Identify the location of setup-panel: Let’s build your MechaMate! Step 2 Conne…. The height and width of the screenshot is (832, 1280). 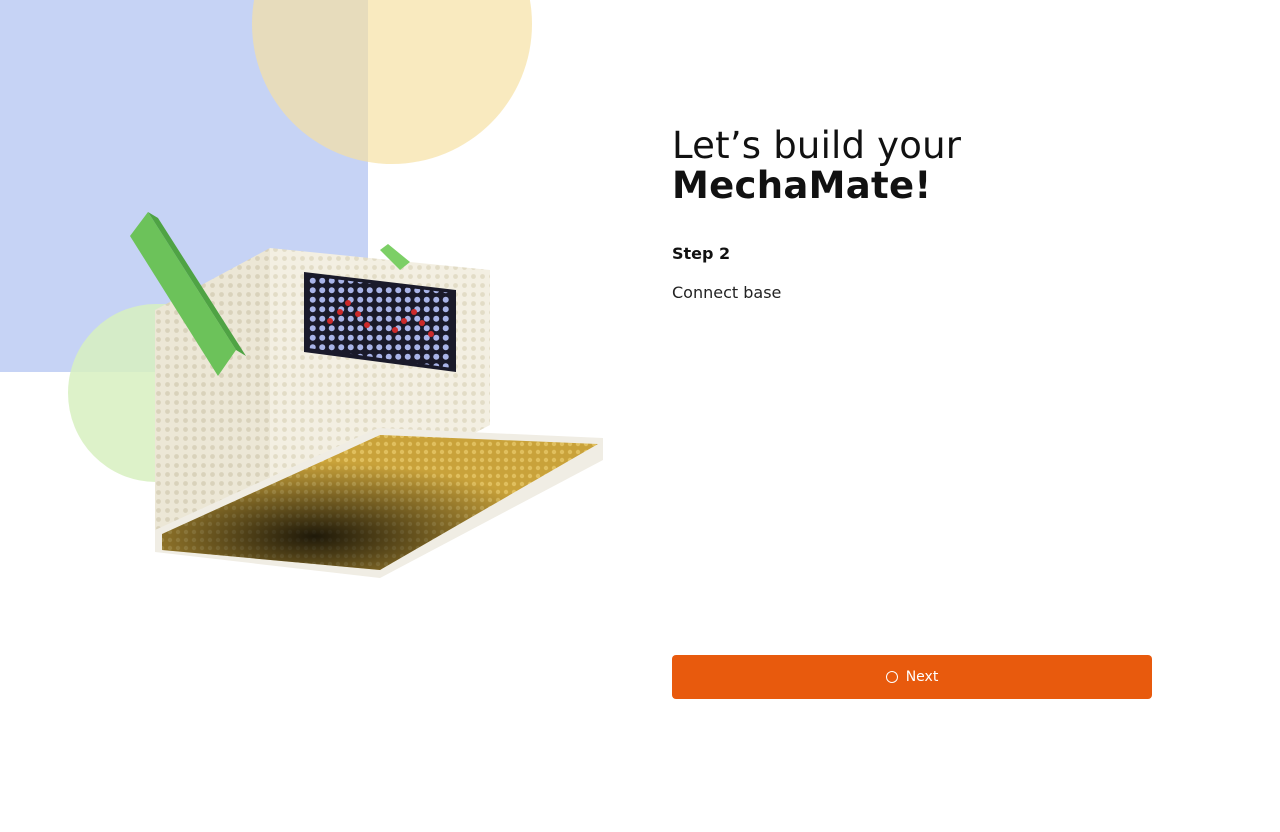
(912, 213).